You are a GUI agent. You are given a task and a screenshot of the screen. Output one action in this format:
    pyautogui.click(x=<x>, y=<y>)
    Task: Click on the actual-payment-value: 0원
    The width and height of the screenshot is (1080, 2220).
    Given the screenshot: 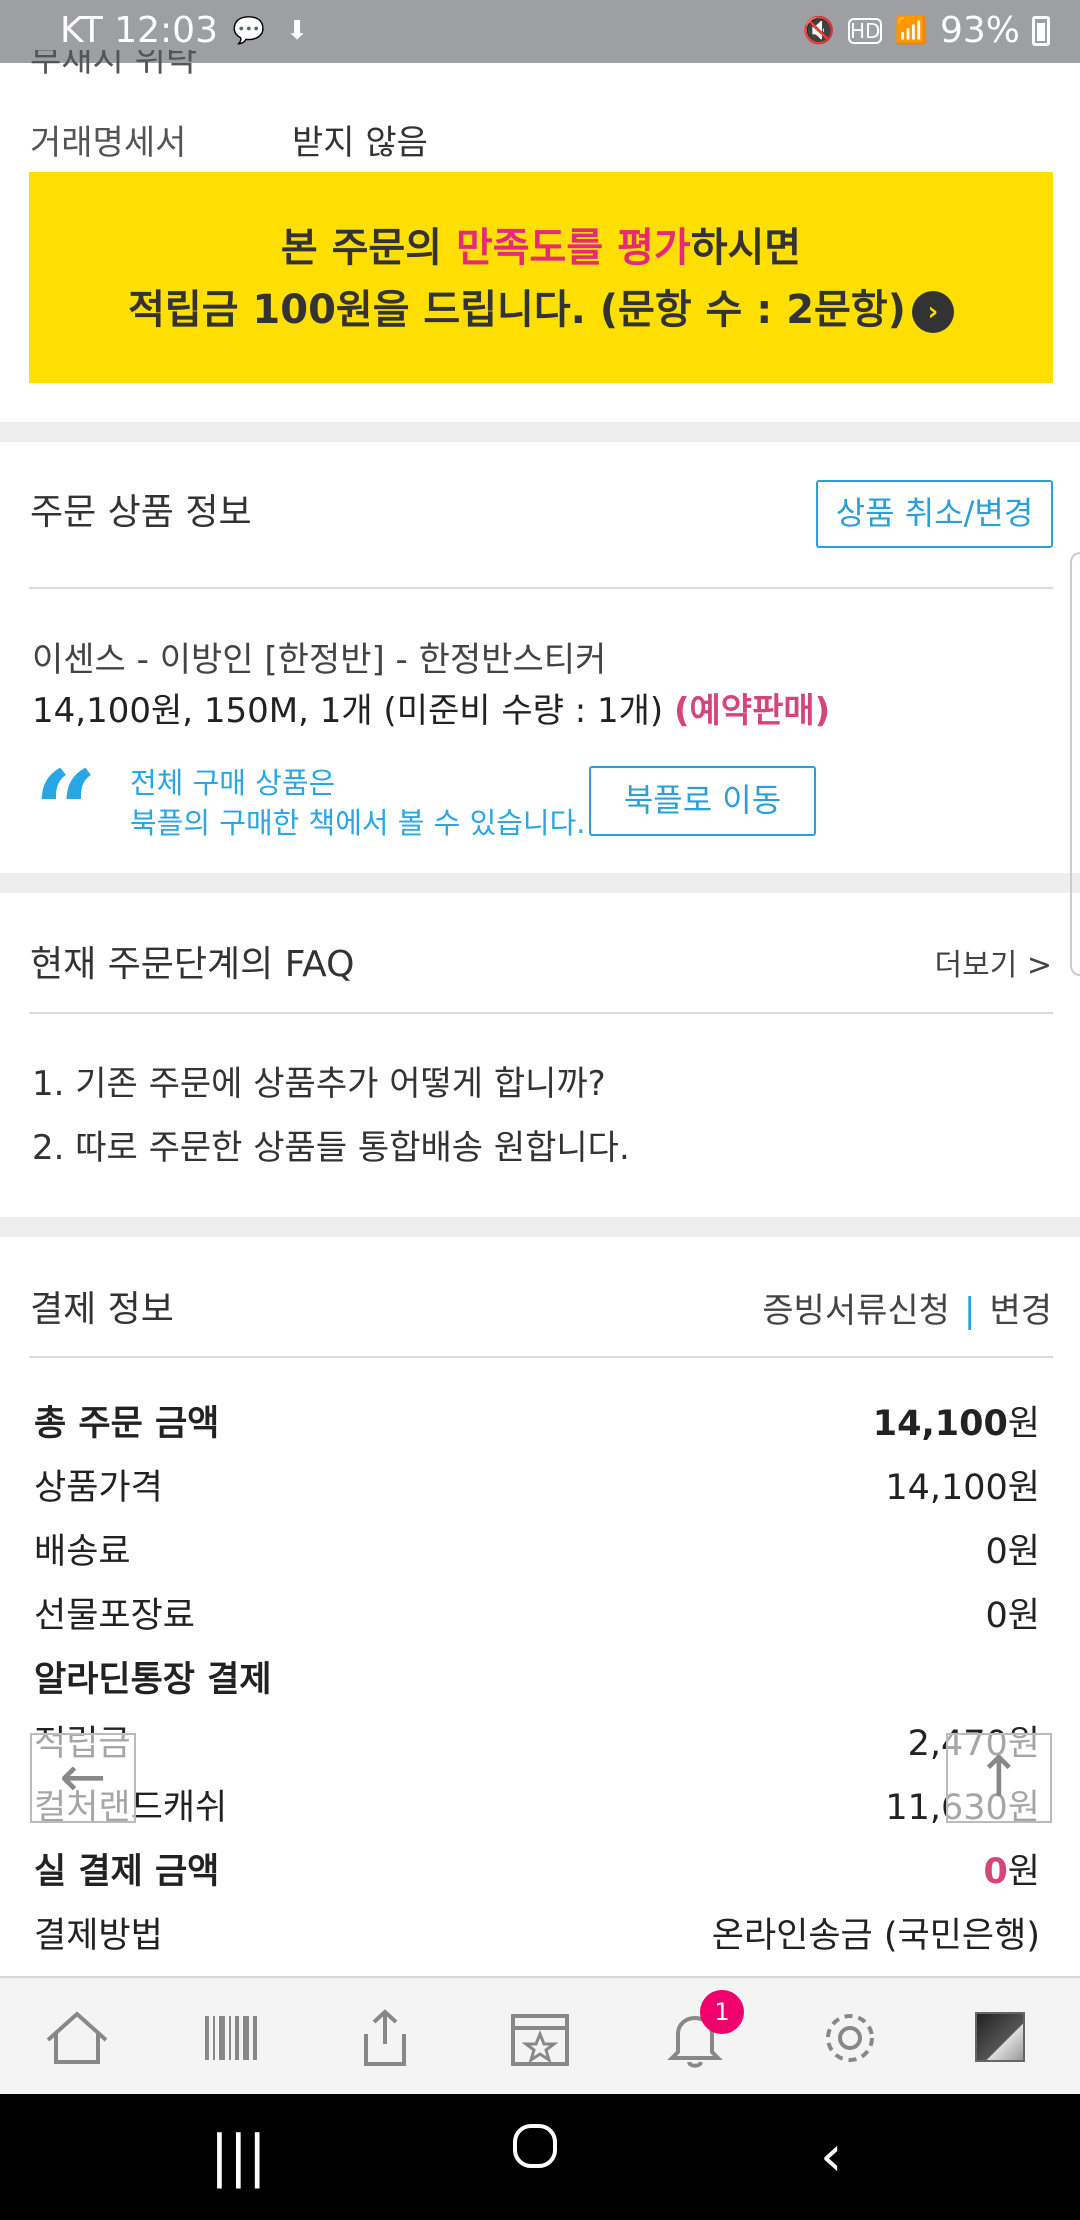 What is the action you would take?
    pyautogui.click(x=1011, y=1872)
    